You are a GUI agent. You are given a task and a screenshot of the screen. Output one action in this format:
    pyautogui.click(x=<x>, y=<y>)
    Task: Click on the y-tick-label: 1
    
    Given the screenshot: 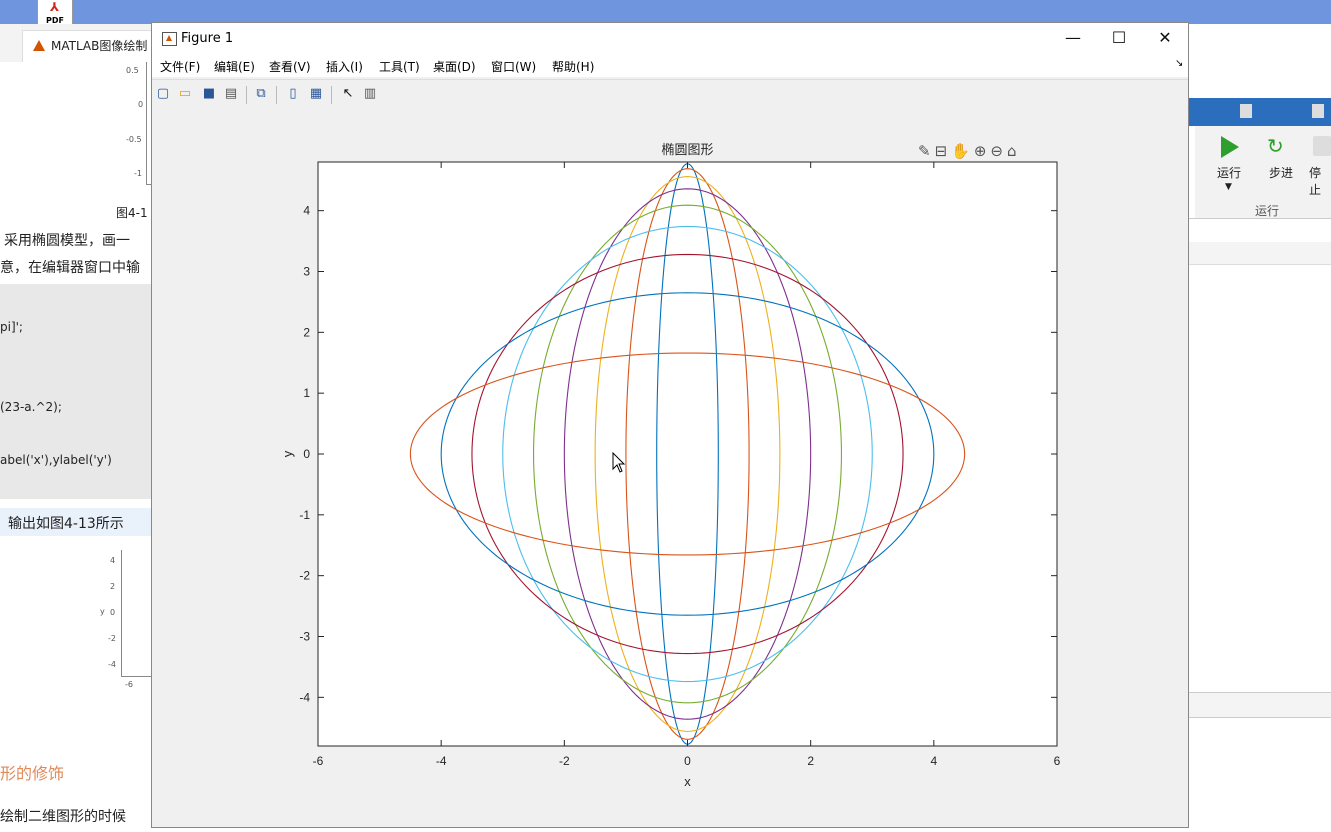 What is the action you would take?
    pyautogui.click(x=306, y=393)
    